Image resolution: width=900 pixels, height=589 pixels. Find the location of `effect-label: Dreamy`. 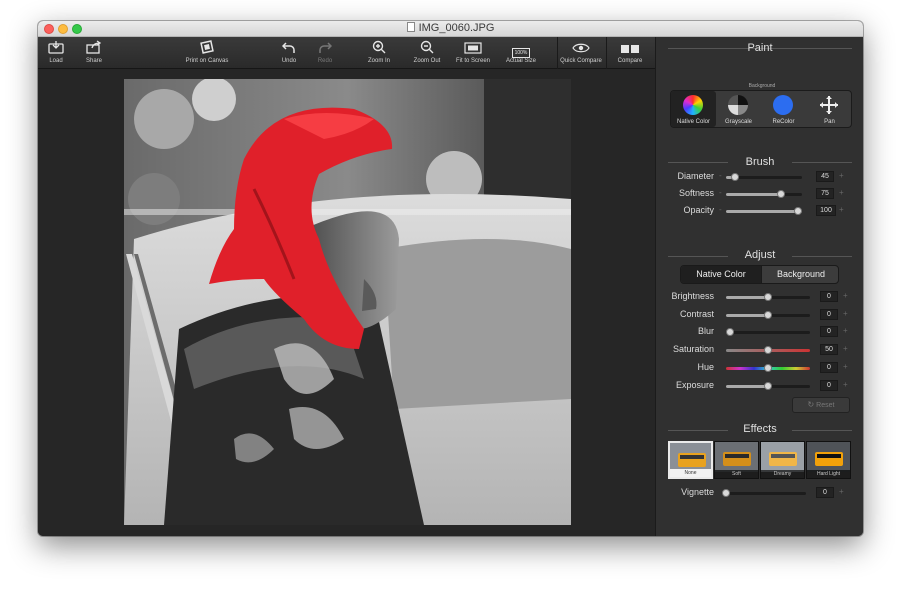

effect-label: Dreamy is located at coordinates (782, 474).